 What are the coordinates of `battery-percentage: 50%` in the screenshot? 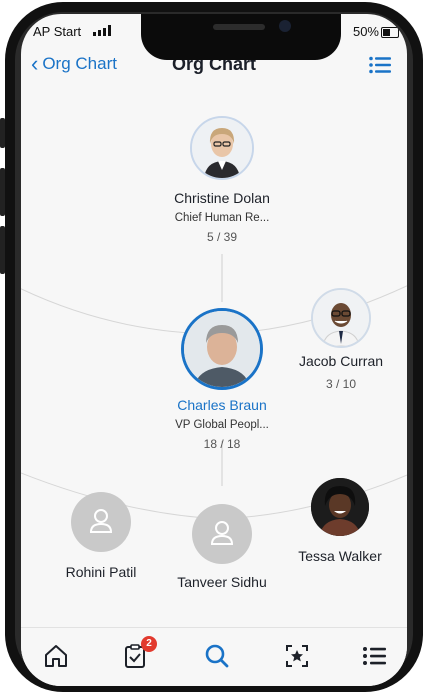 It's located at (365, 31).